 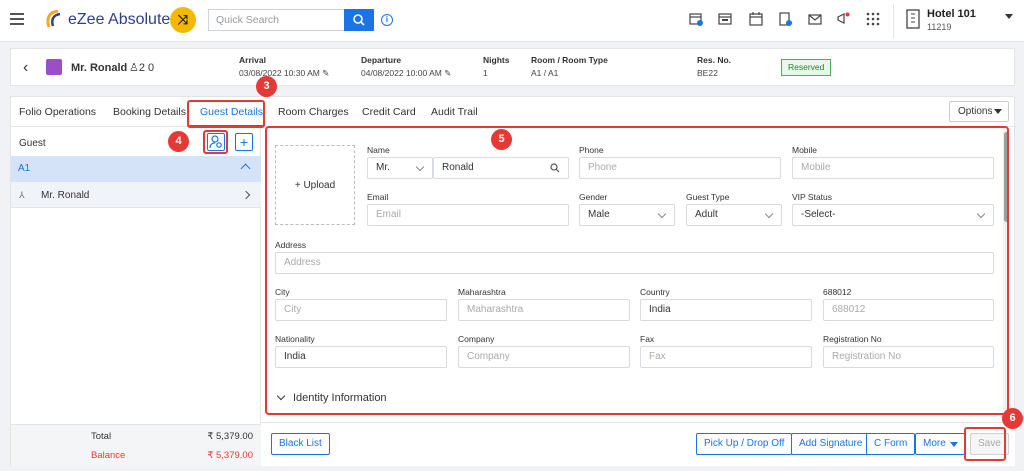 What do you see at coordinates (726, 357) in the screenshot?
I see `fax-input: Fax` at bounding box center [726, 357].